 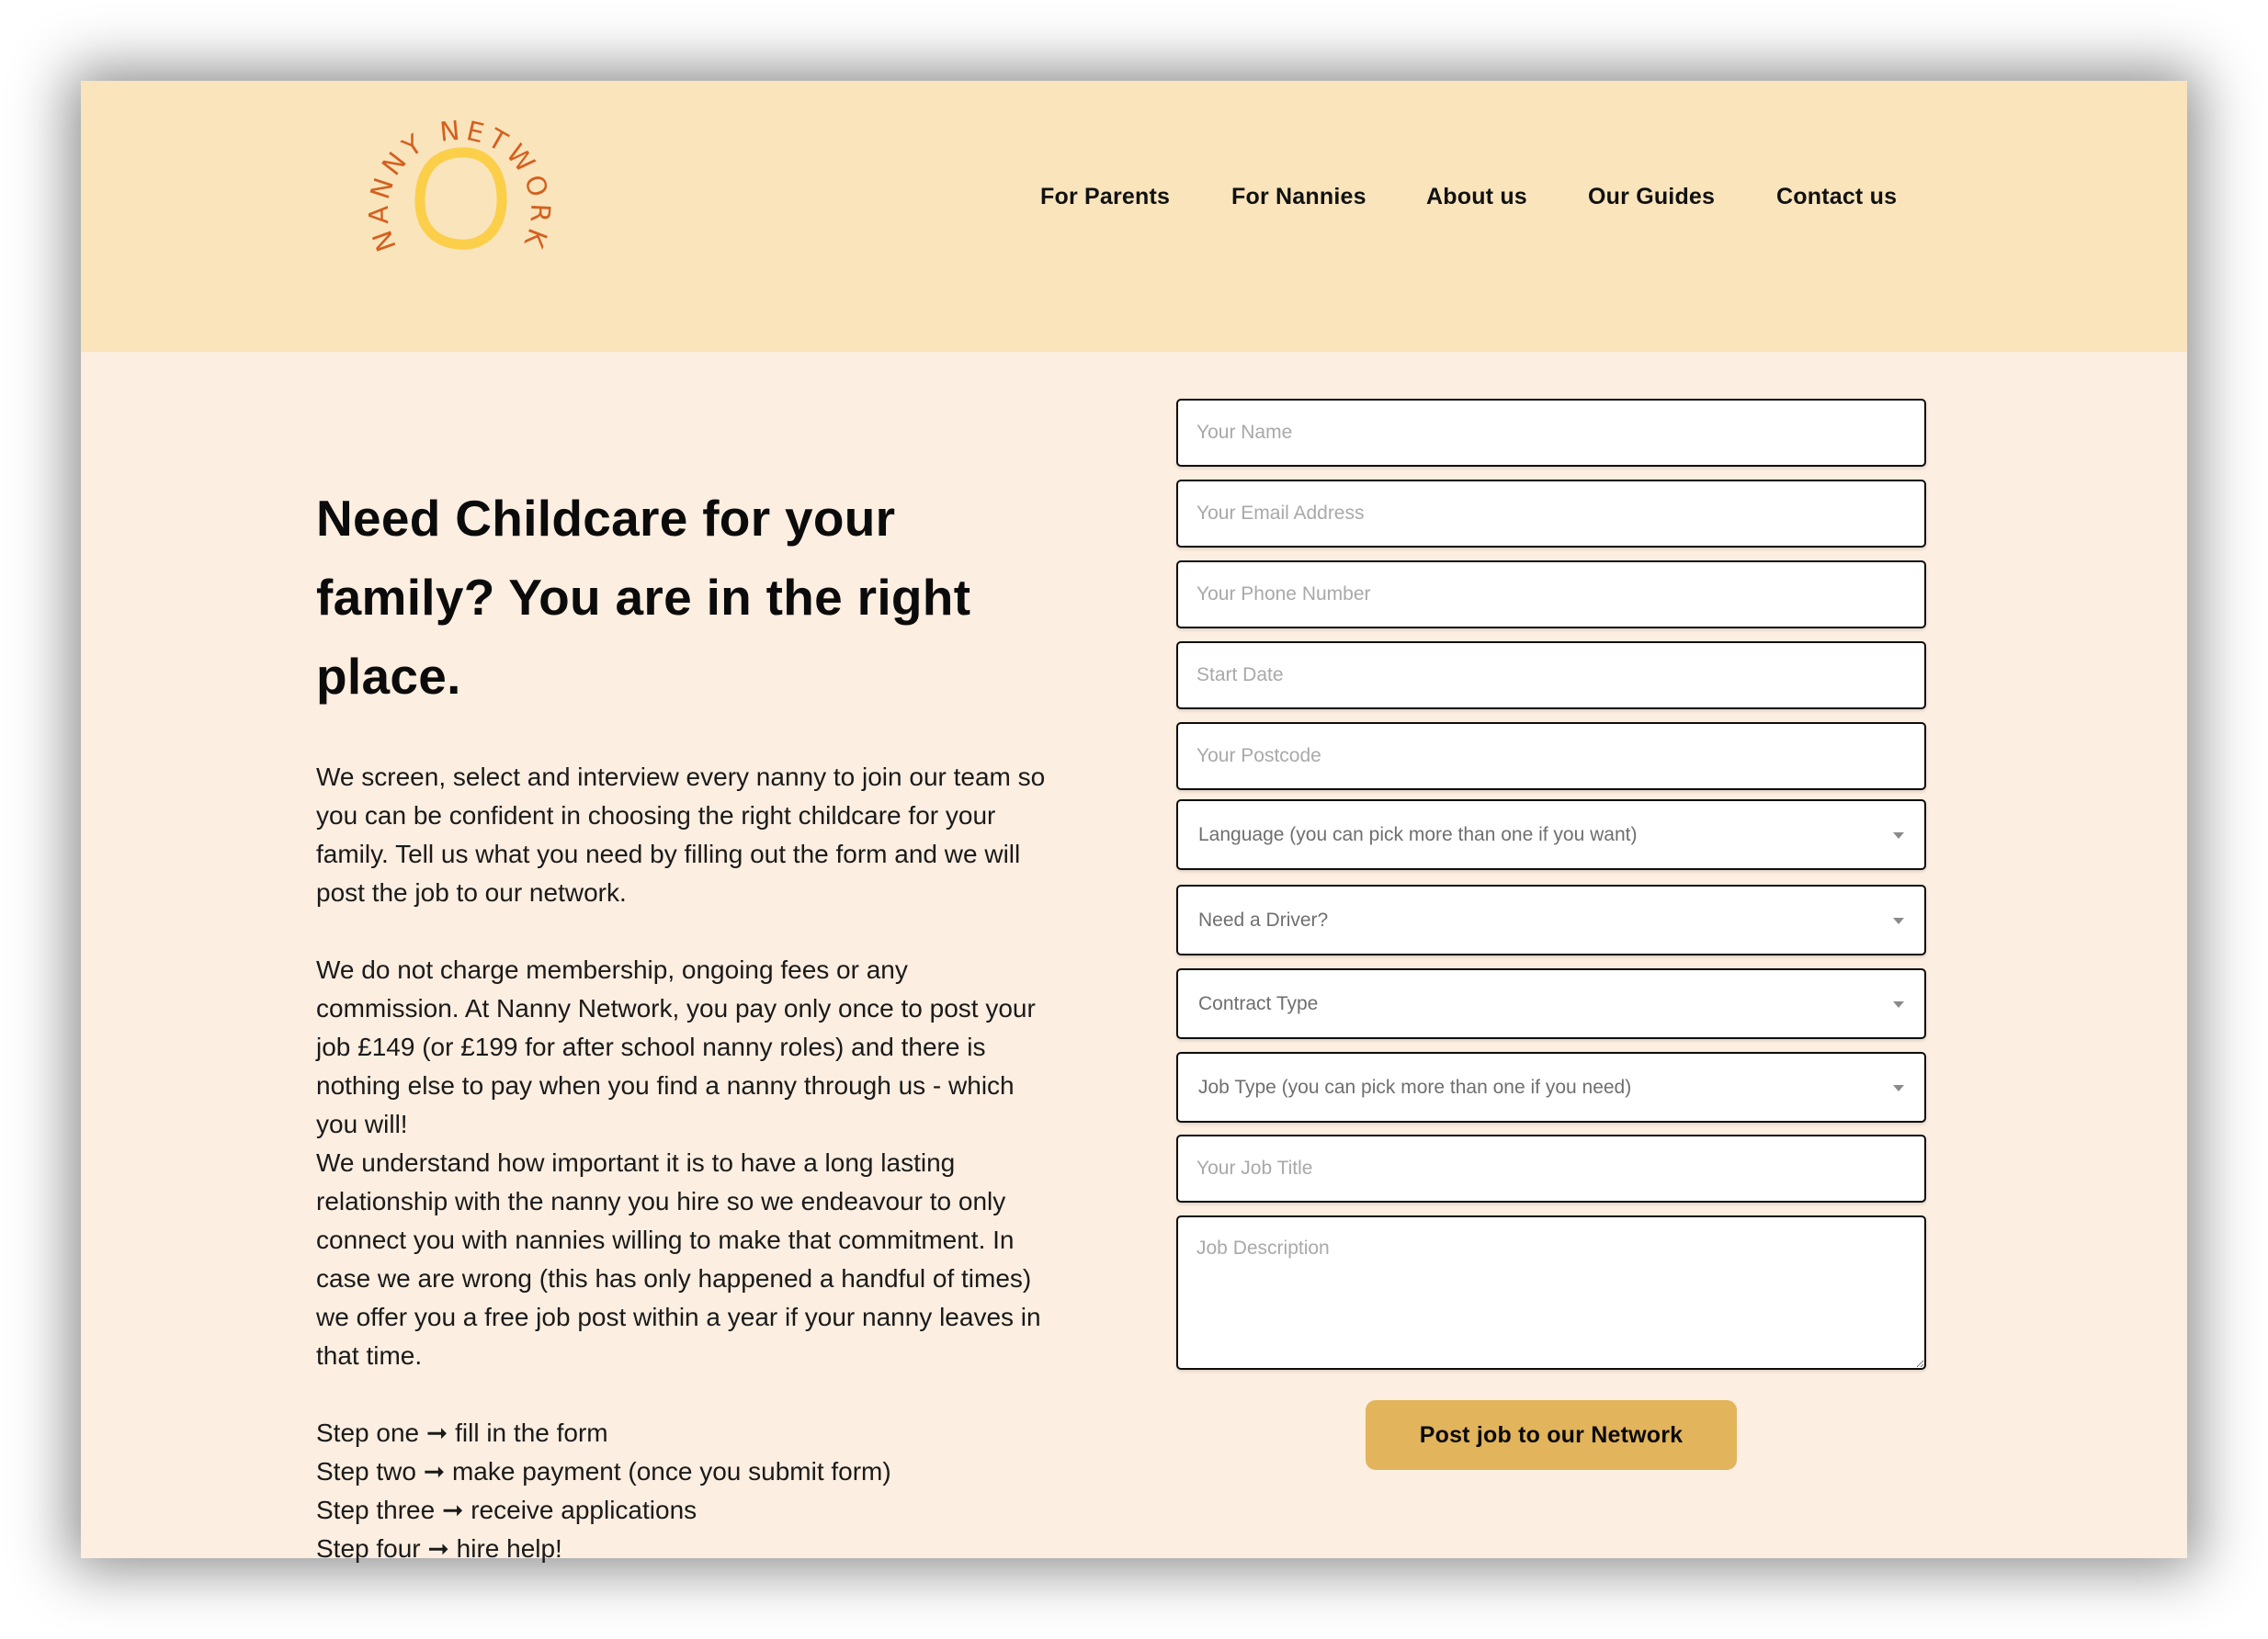 I want to click on contract-type-select-value: Contract Type, so click(x=1258, y=1003).